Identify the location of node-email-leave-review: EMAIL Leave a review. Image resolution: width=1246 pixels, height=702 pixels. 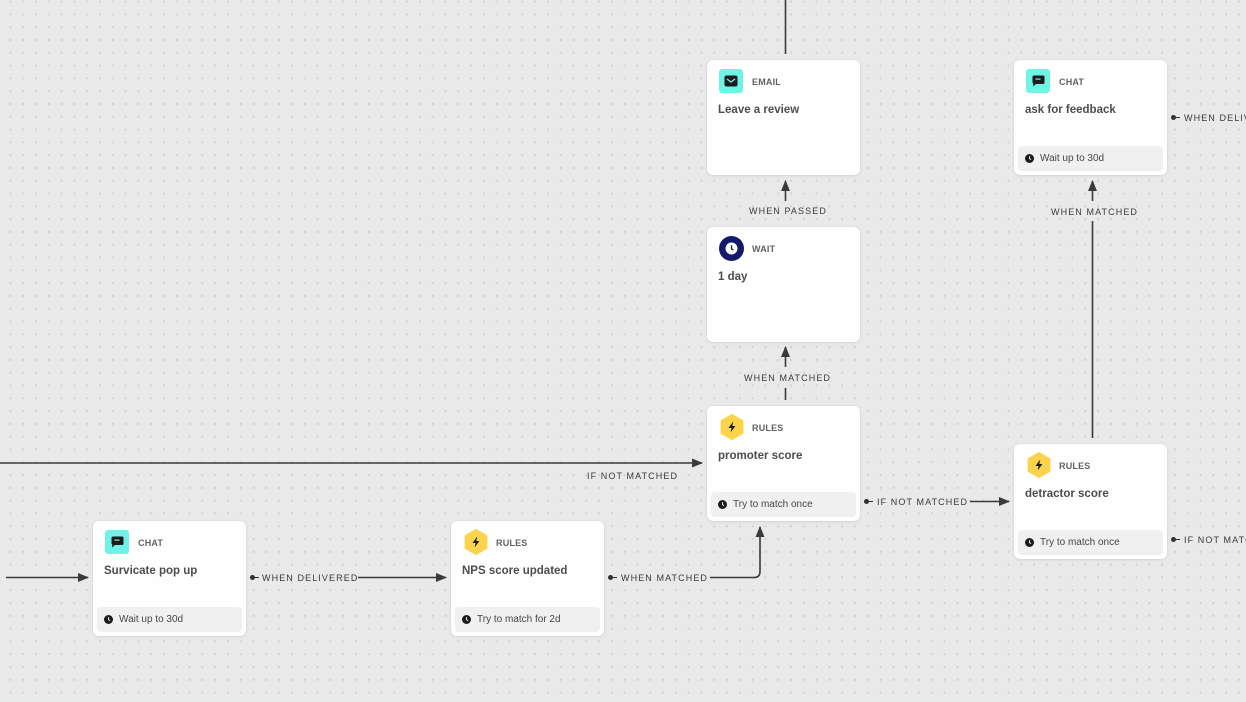
(783, 117).